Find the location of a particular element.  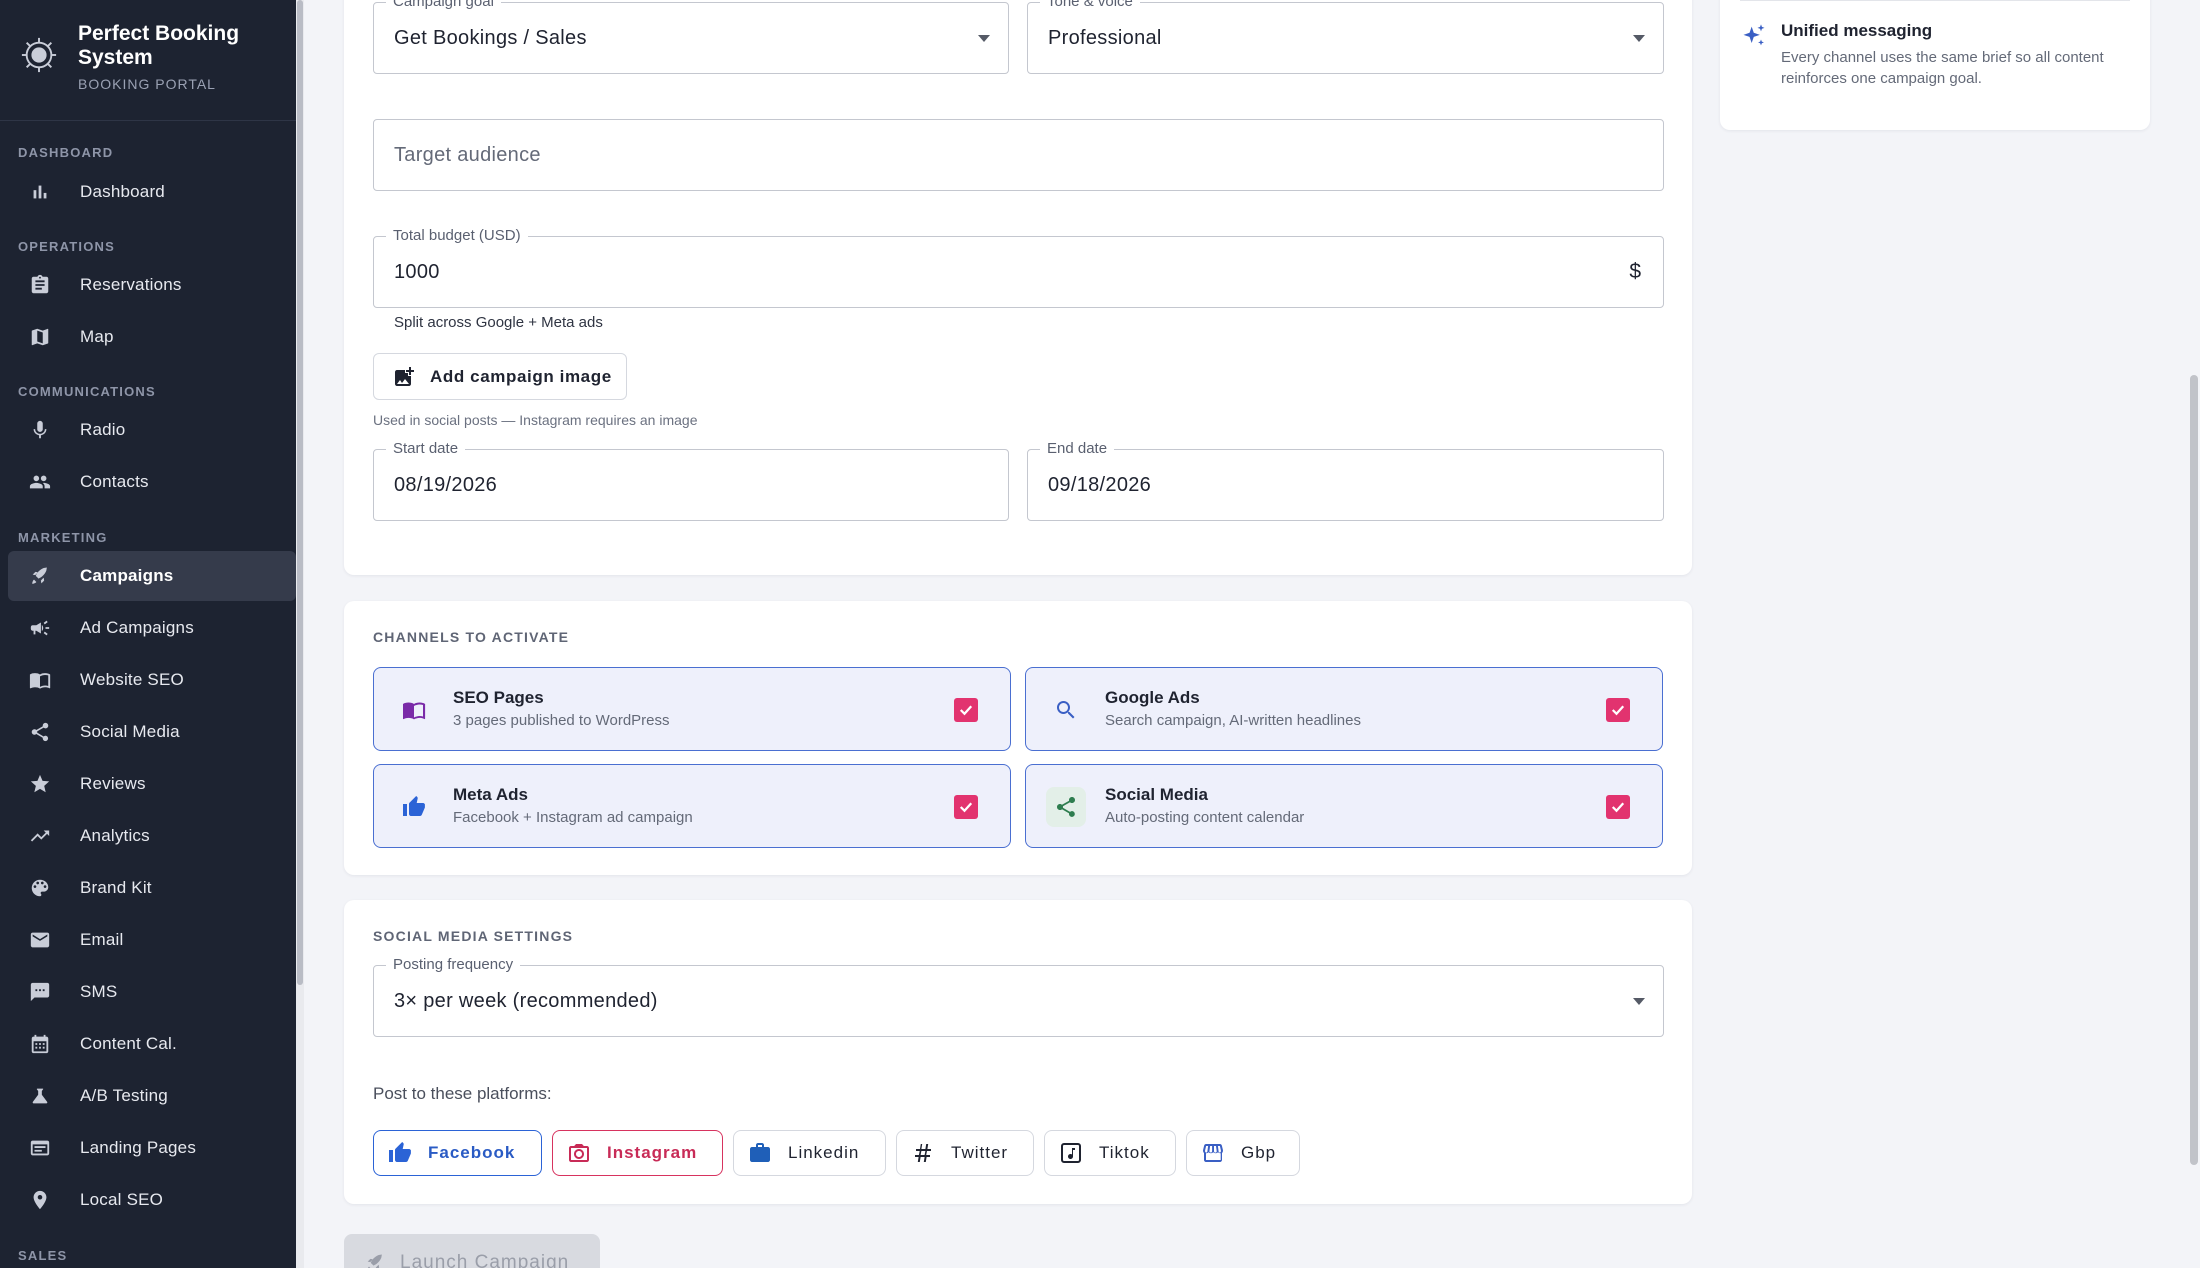

platform-instagram-chip: Instagram is located at coordinates (637, 1153).